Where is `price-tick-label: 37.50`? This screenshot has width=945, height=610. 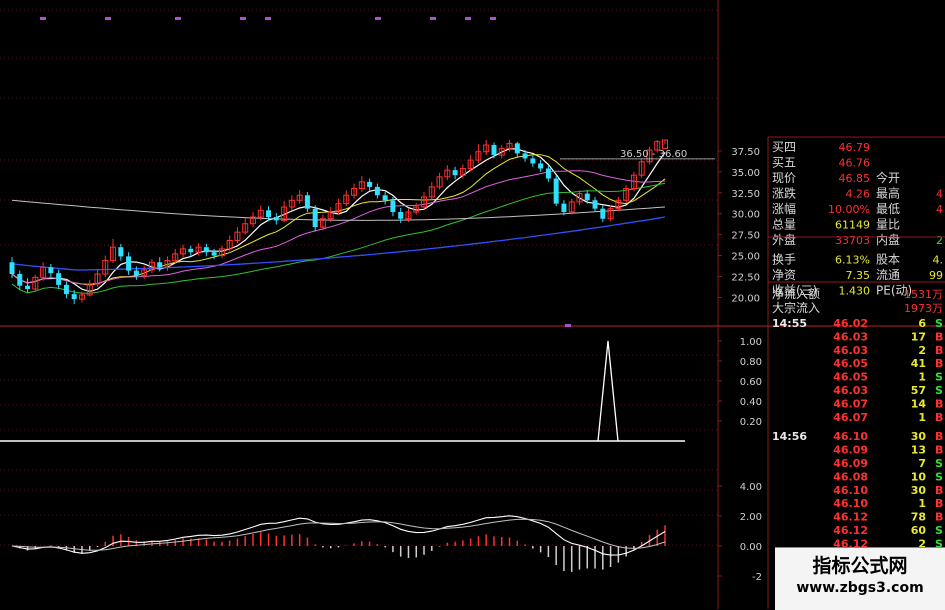
price-tick-label: 37.50 is located at coordinates (745, 152).